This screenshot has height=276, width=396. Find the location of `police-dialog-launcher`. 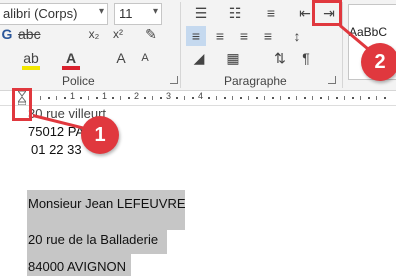

police-dialog-launcher is located at coordinates (174, 80).